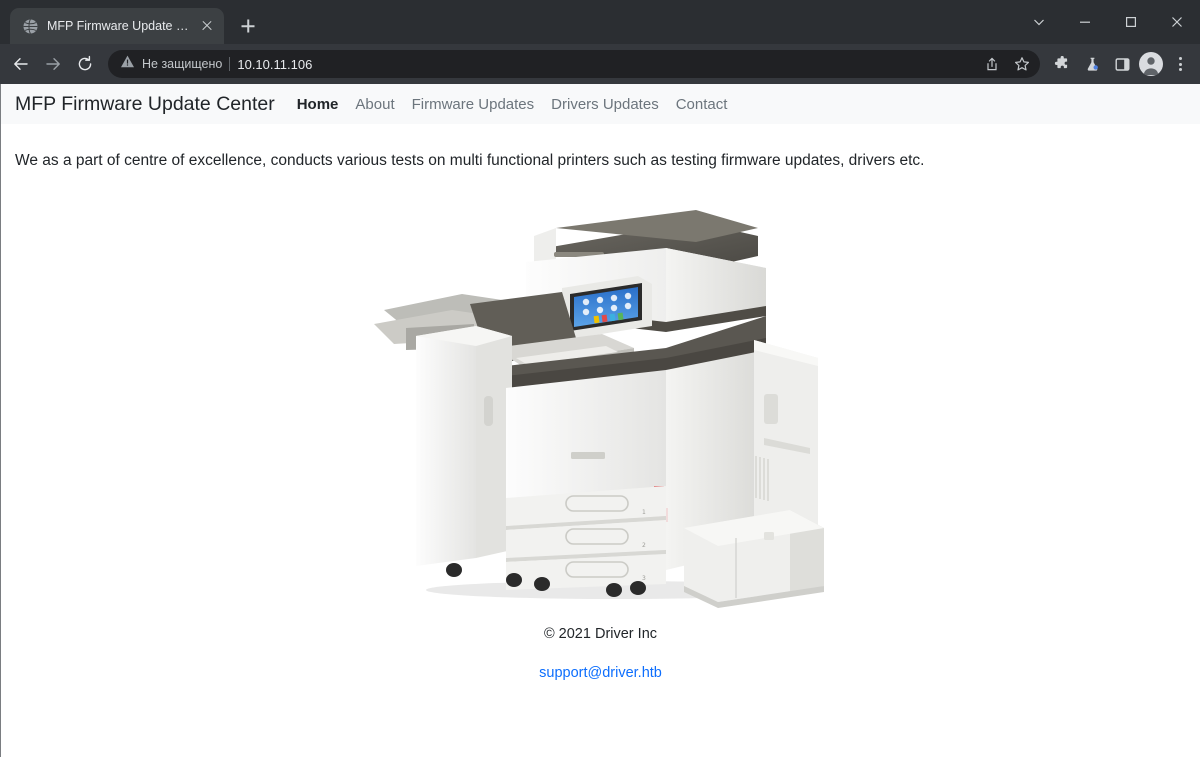 The image size is (1200, 757). I want to click on reload-button, so click(85, 64).